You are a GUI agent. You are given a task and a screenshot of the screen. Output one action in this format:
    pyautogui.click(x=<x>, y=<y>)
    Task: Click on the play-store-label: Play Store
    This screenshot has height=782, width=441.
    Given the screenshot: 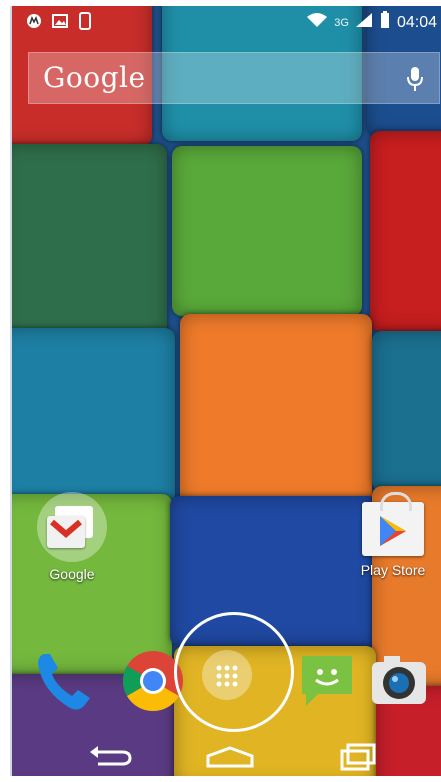 What is the action you would take?
    pyautogui.click(x=393, y=570)
    